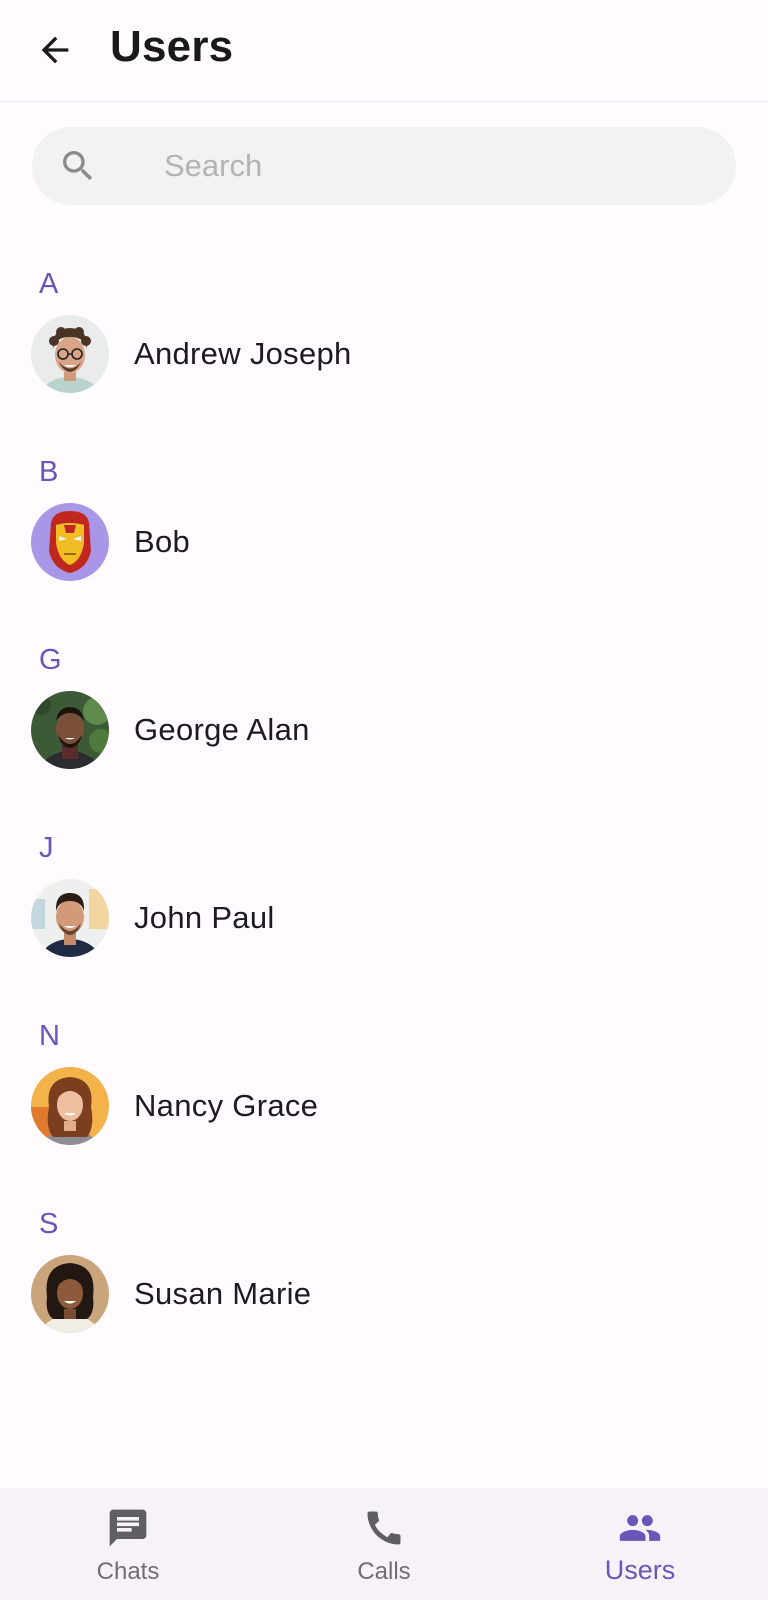 Image resolution: width=768 pixels, height=1600 pixels. I want to click on section-header: N, so click(49, 1036).